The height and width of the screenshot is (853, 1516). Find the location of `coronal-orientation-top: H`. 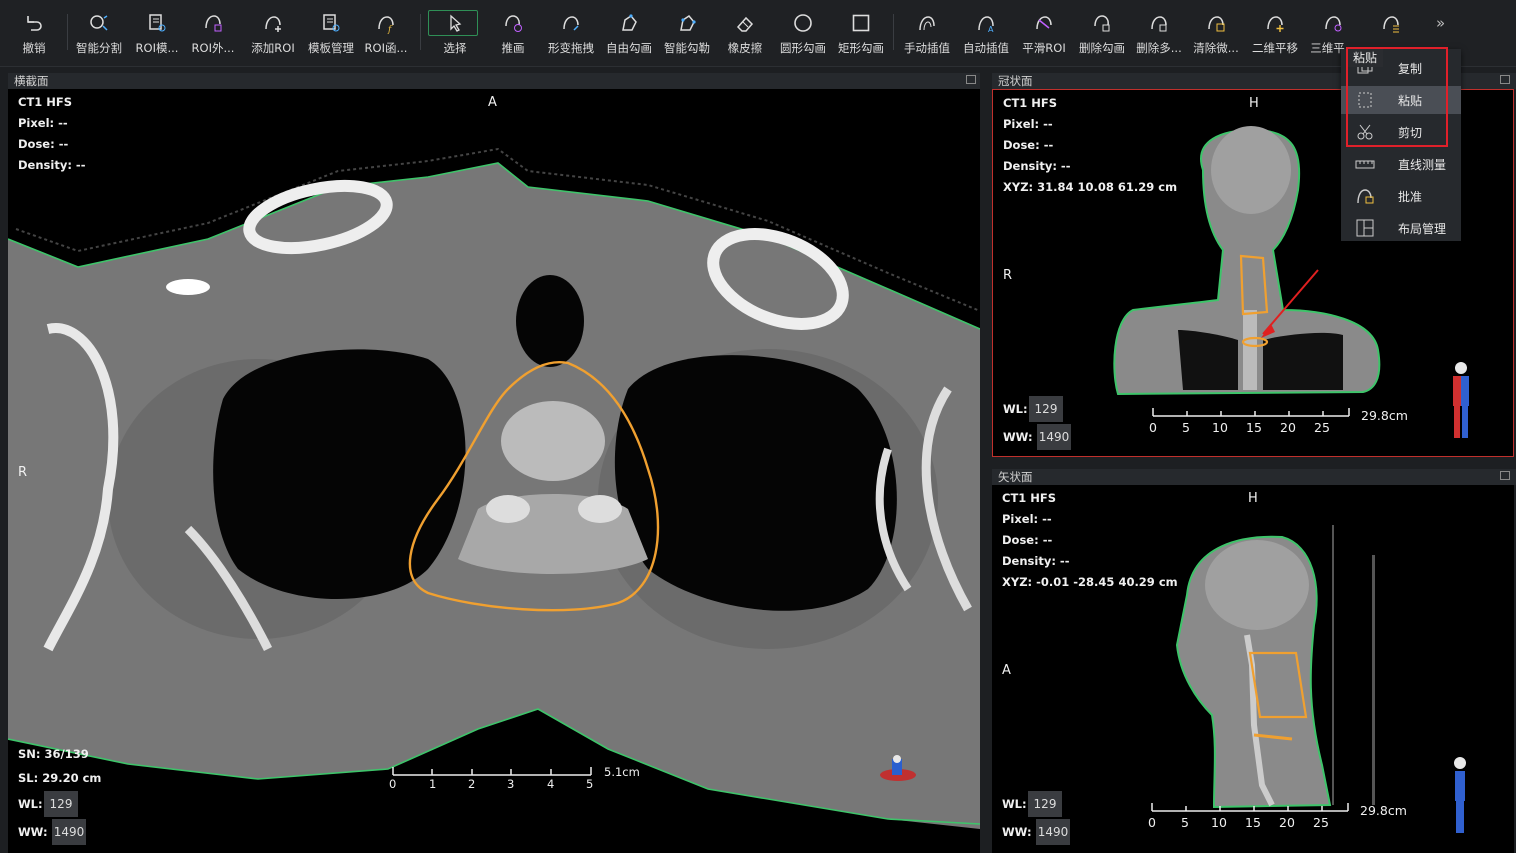

coronal-orientation-top: H is located at coordinates (1254, 103).